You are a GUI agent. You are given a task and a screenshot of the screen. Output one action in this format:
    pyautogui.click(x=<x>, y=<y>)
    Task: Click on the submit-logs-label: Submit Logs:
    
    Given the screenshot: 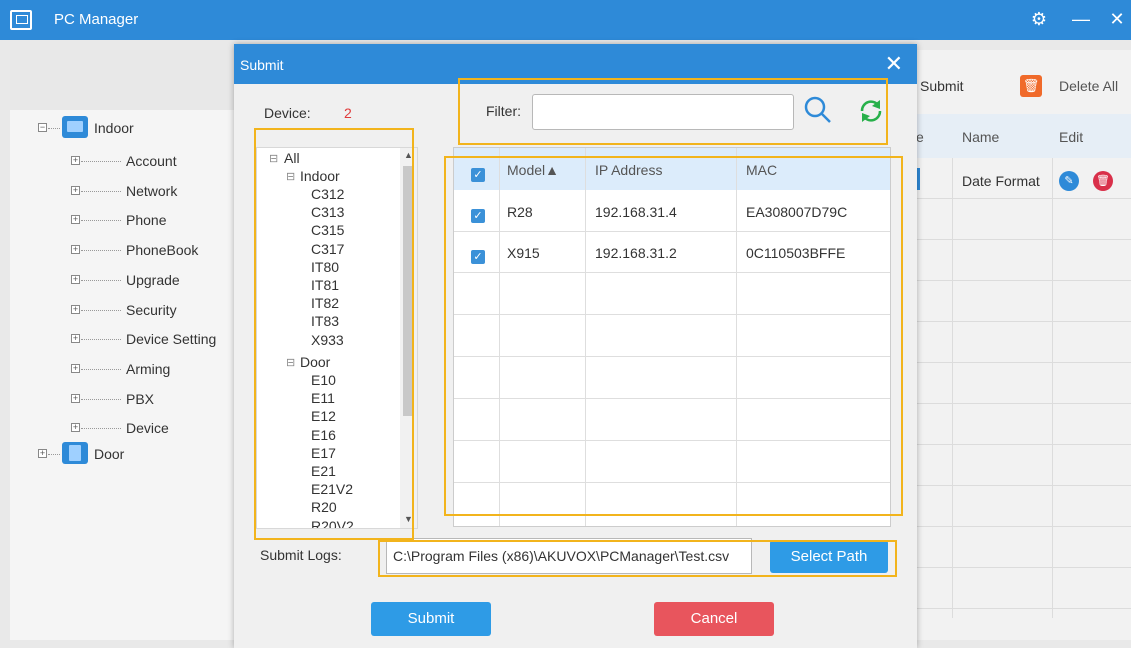 What is the action you would take?
    pyautogui.click(x=301, y=555)
    